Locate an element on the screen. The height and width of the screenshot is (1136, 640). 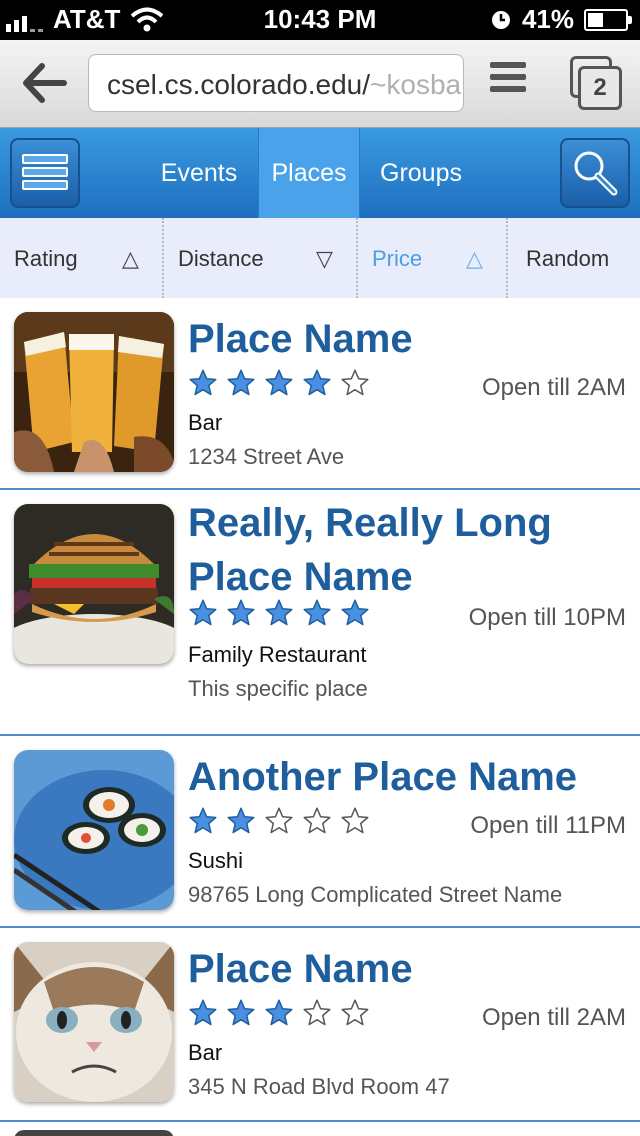
browser-toolbar: csel.cs.colorado.edu/~kosba 2 is located at coordinates (320, 84).